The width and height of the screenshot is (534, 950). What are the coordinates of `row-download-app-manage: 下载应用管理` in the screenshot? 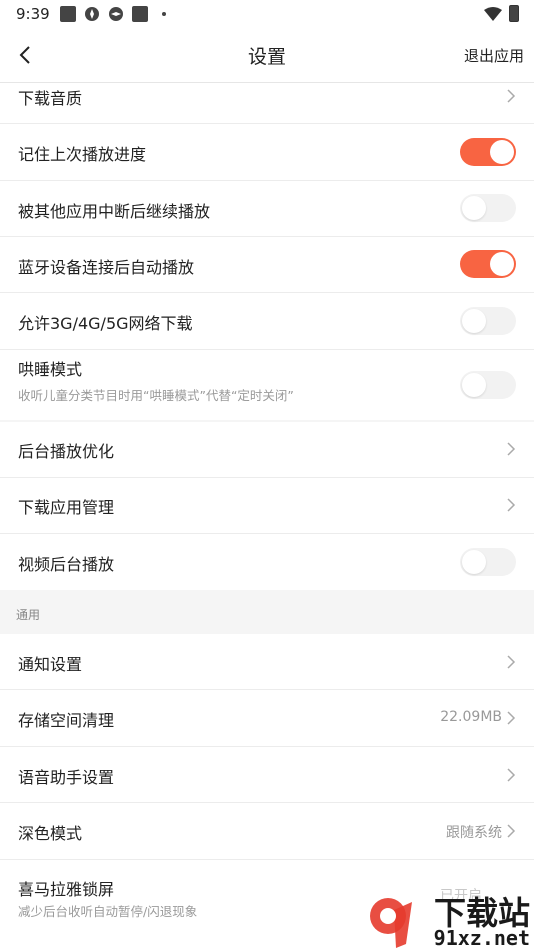 It's located at (267, 506).